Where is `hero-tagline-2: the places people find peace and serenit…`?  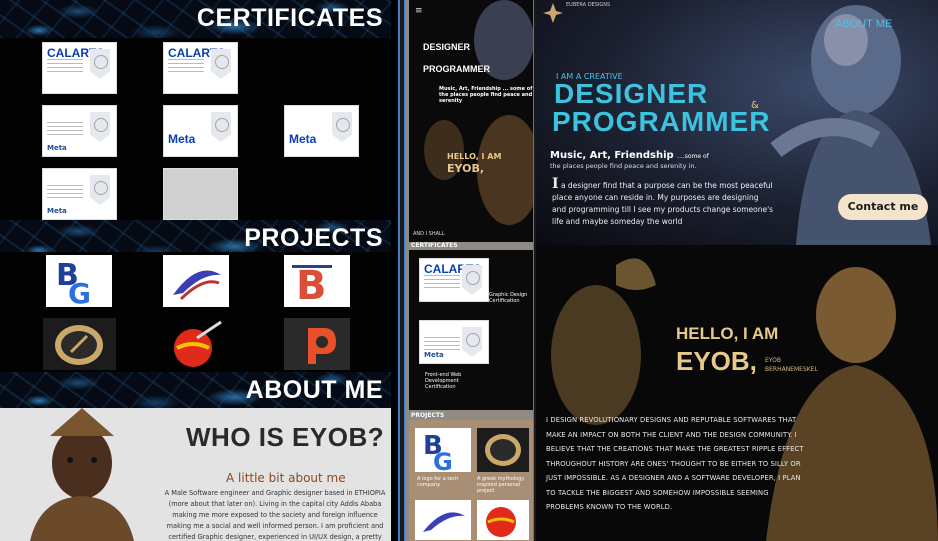 hero-tagline-2: the places people find peace and serenit… is located at coordinates (623, 166).